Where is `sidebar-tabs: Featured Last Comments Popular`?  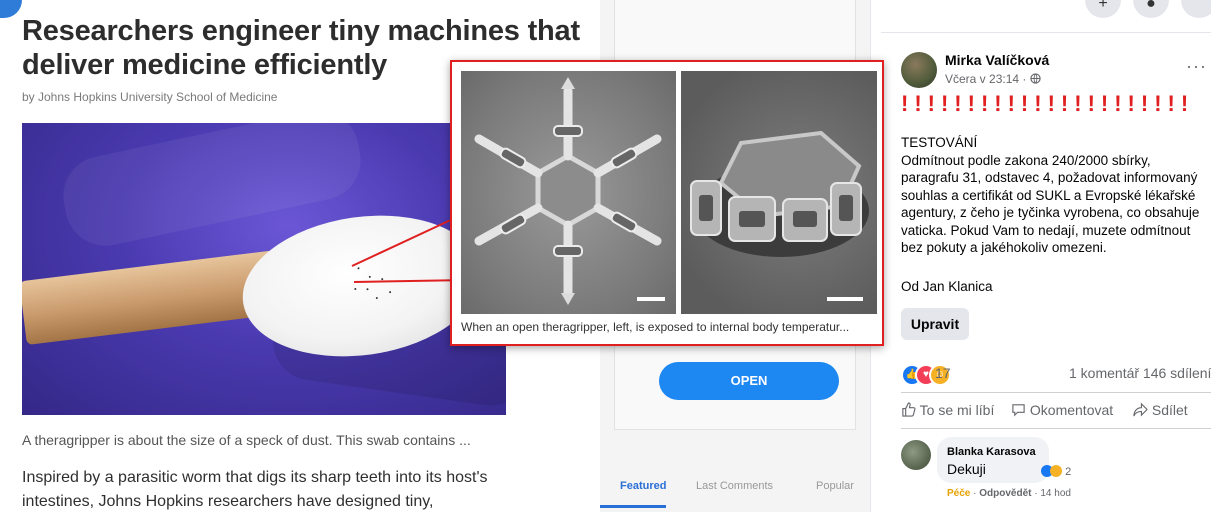
sidebar-tabs: Featured Last Comments Popular is located at coordinates (735, 491).